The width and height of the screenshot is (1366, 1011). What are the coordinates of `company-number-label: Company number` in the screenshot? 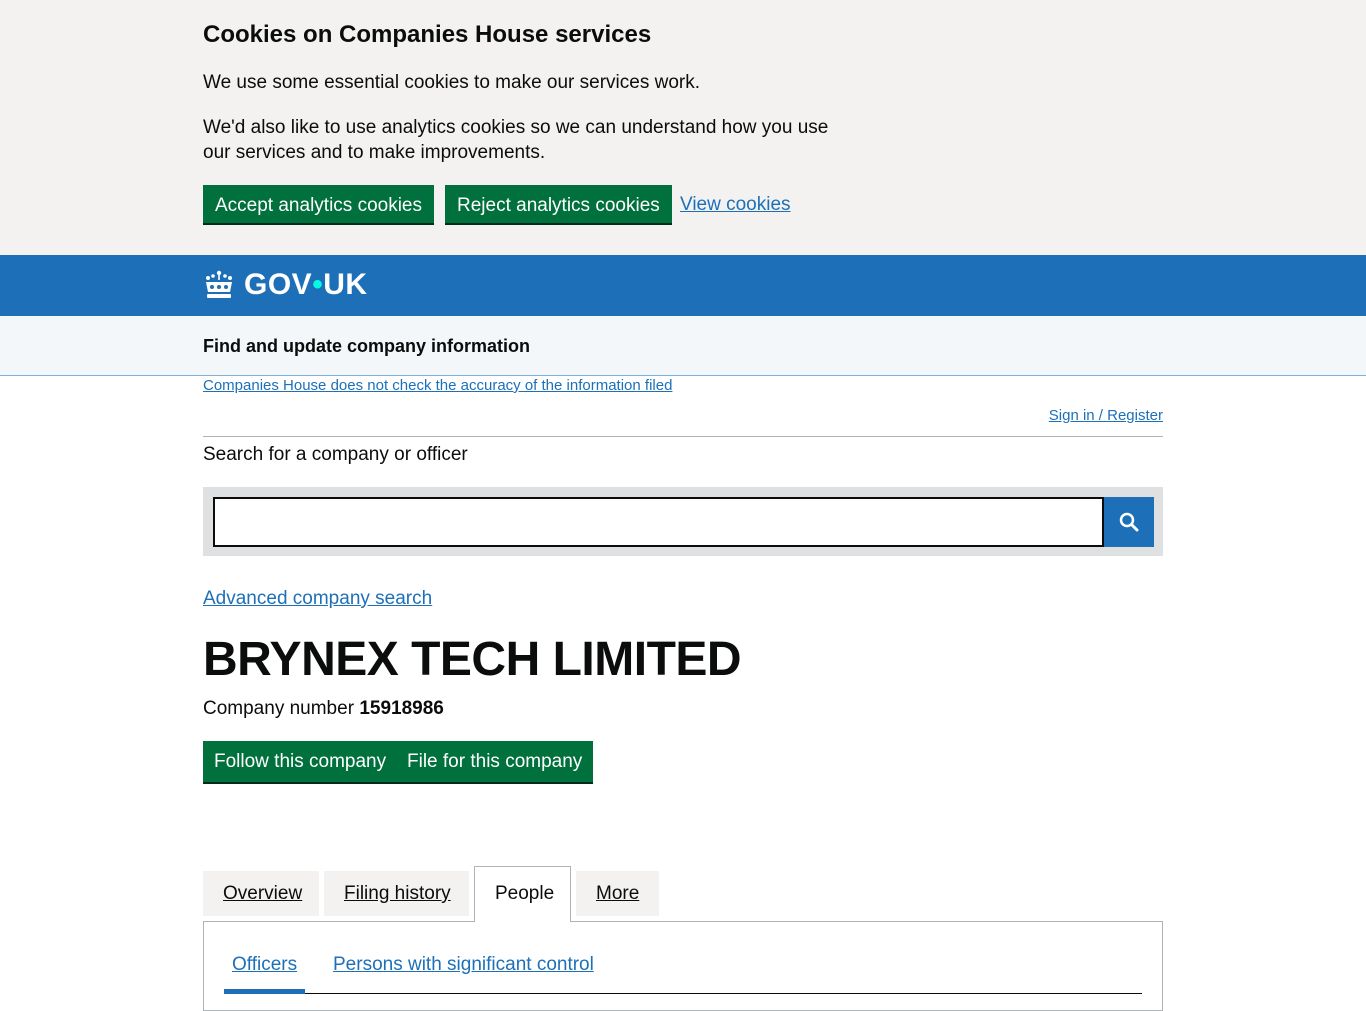 It's located at (279, 708).